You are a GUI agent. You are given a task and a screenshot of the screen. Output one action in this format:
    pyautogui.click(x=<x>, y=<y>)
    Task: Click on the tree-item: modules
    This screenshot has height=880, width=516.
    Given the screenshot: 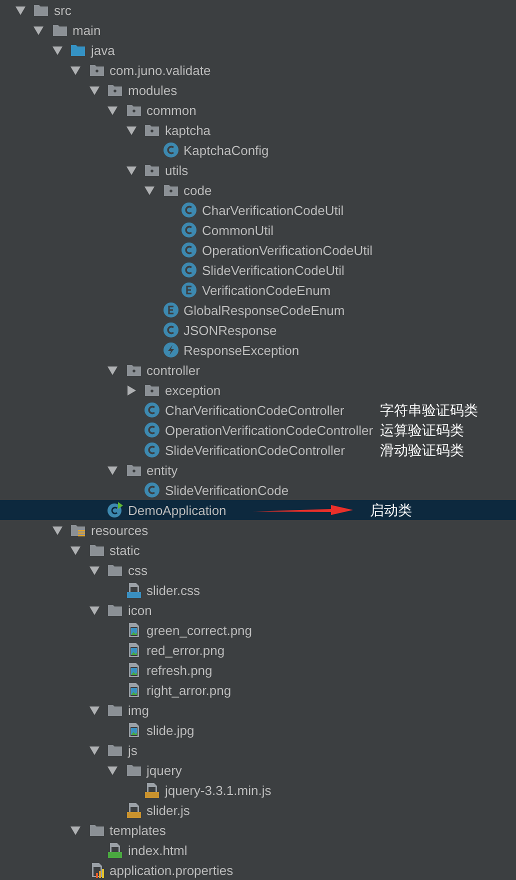 What is the action you would take?
    pyautogui.click(x=258, y=90)
    